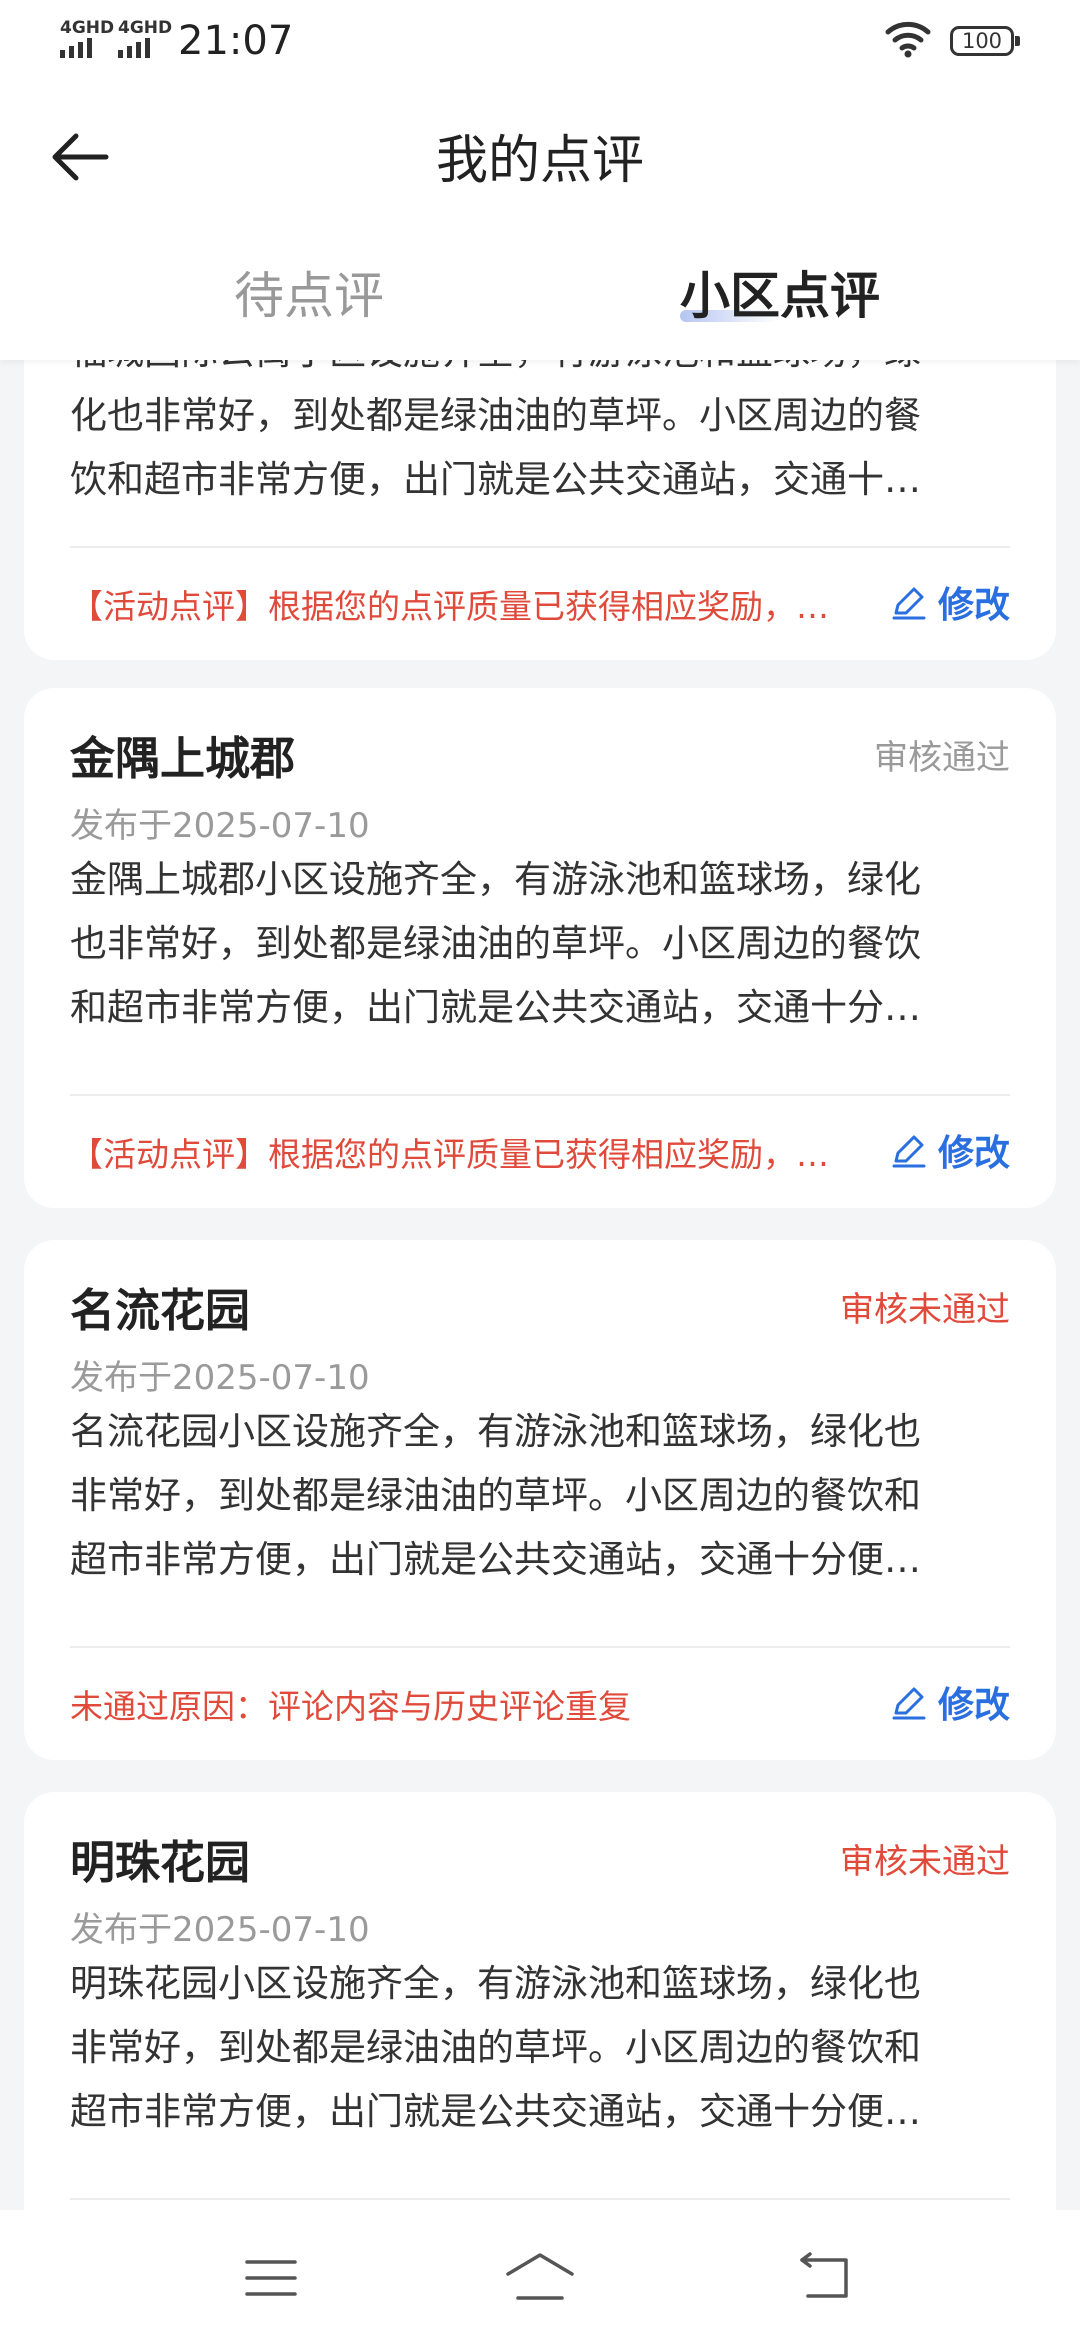  I want to click on review-text-line: 金隅上城郡小区设施齐全，有游泳池和篮球场，绿化, so click(495, 879).